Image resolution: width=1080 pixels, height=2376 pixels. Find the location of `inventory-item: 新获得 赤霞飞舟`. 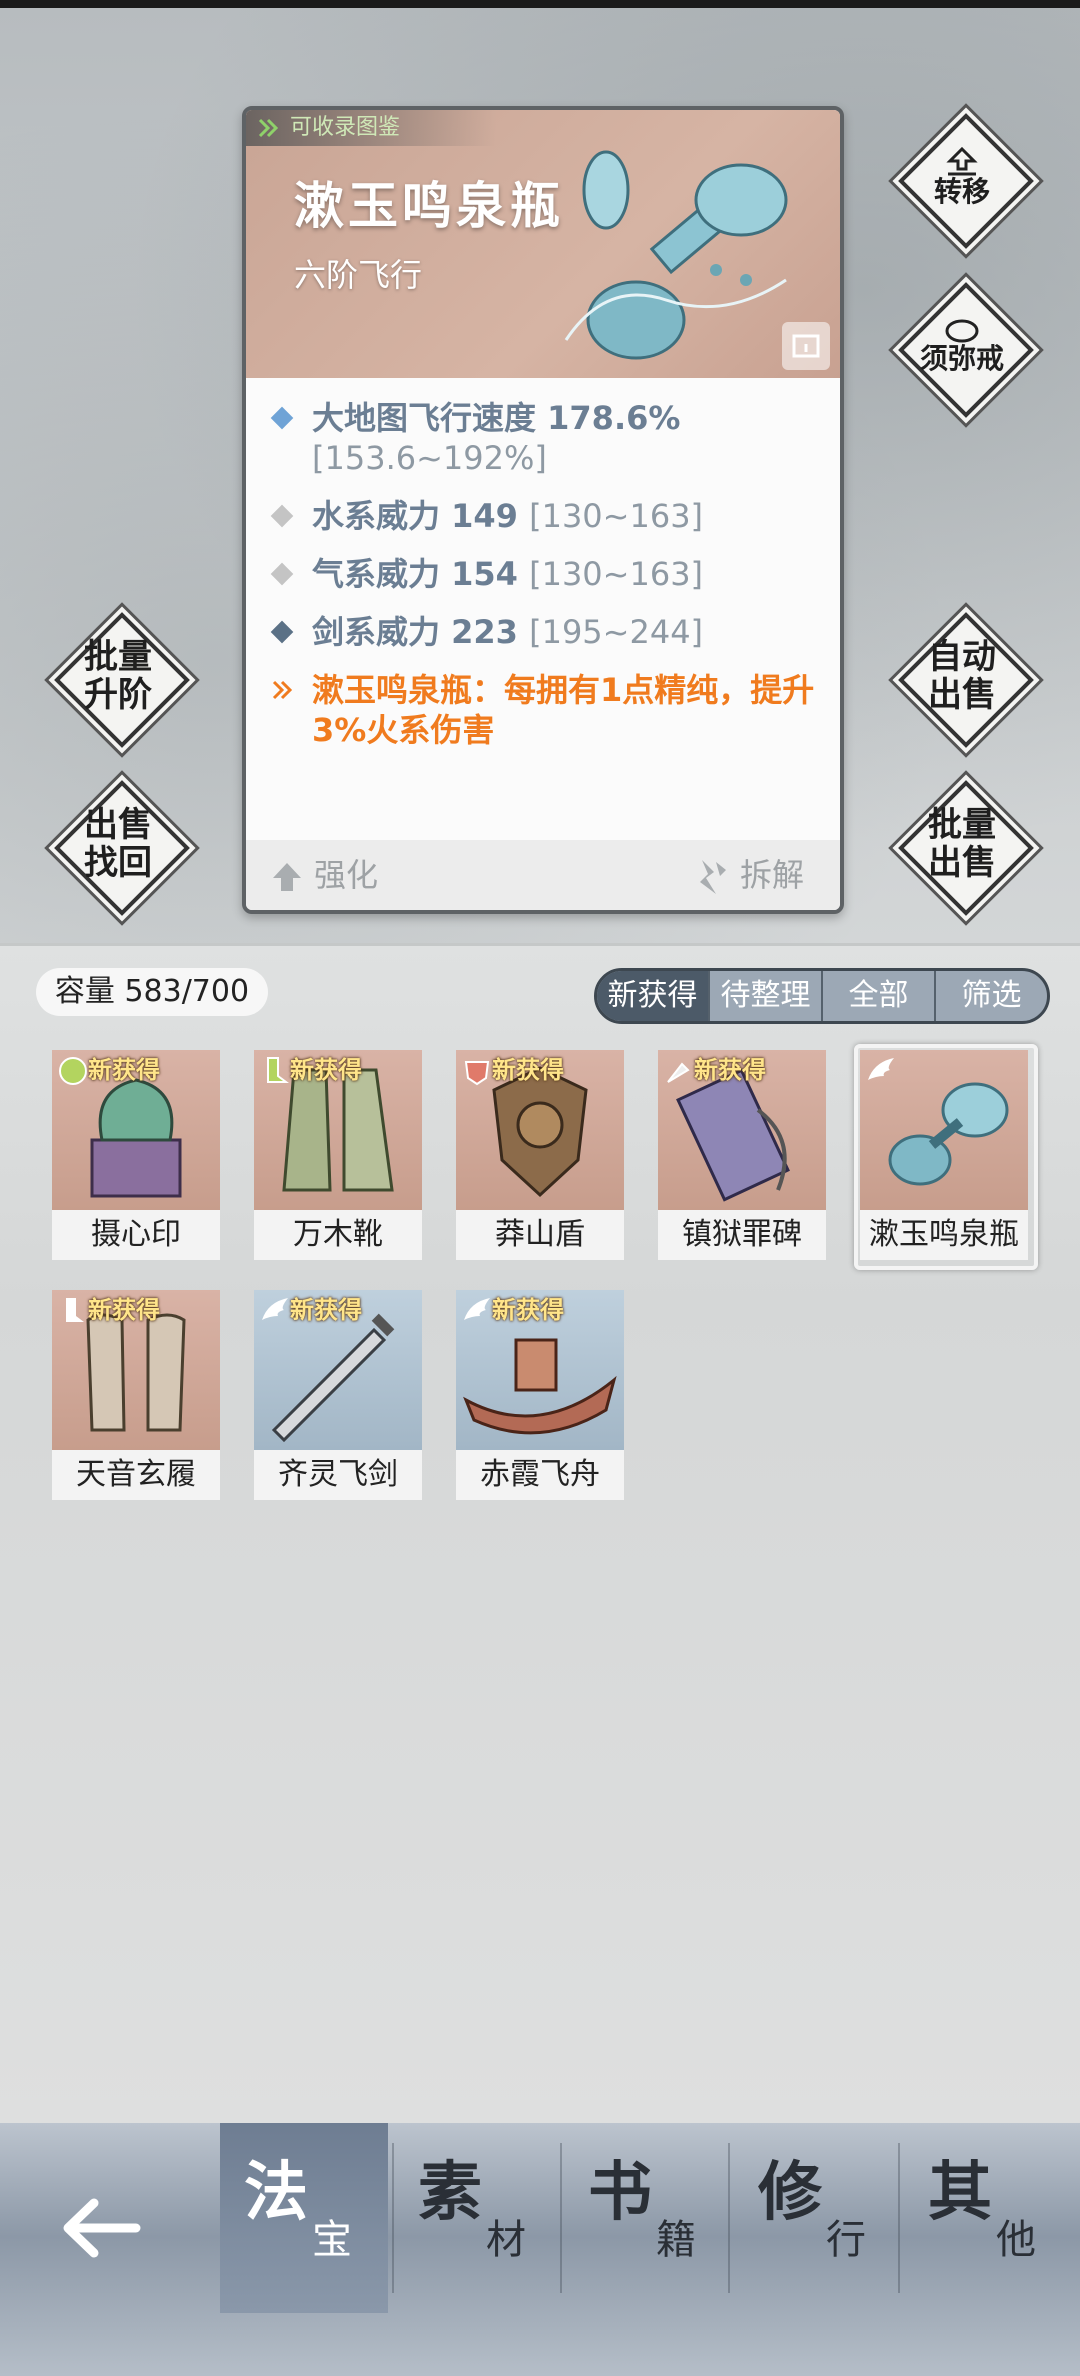

inventory-item: 新获得 赤霞飞舟 is located at coordinates (540, 1395).